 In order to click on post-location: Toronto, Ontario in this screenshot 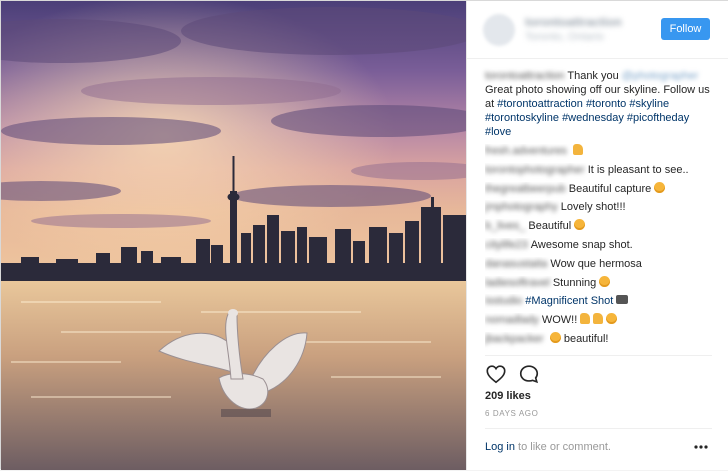, I will do `click(564, 37)`.